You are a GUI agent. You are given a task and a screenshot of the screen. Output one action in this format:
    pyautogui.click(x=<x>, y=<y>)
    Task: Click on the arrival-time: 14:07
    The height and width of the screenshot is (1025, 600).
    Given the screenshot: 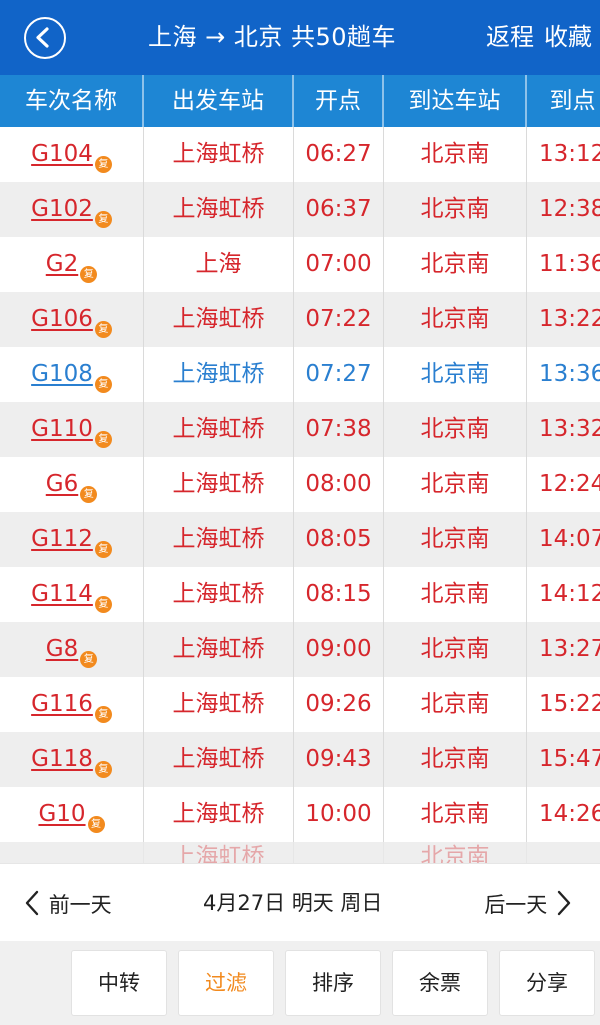 What is the action you would take?
    pyautogui.click(x=563, y=539)
    